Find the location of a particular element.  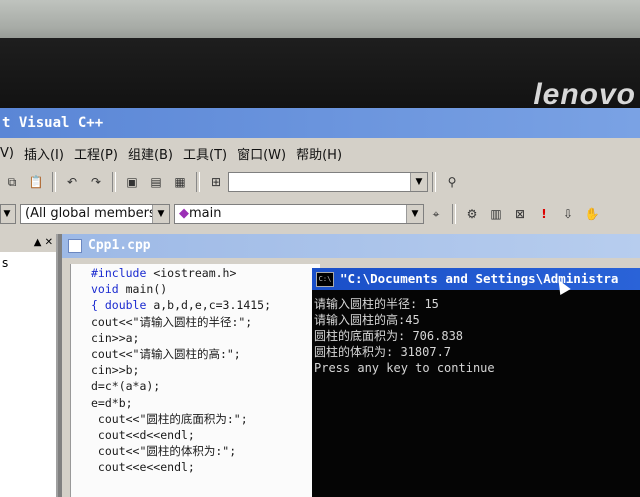

code-line: void main() is located at coordinates (129, 289).